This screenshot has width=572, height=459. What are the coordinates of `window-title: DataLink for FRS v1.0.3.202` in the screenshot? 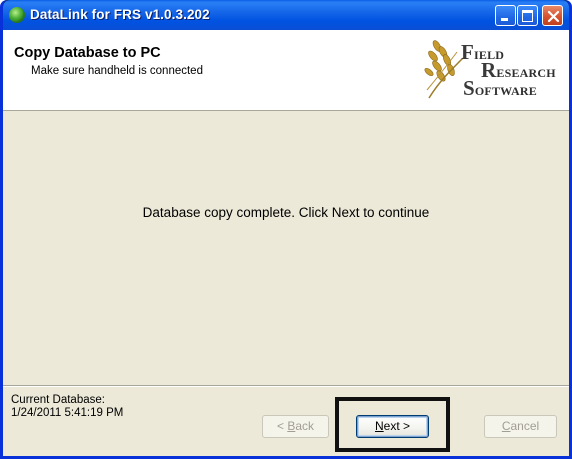 It's located at (120, 14).